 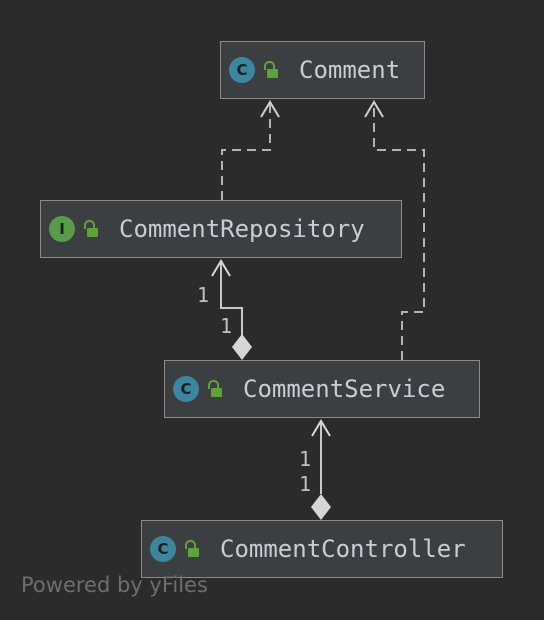 What do you see at coordinates (242, 347) in the screenshot?
I see `aggregation-diamond-service` at bounding box center [242, 347].